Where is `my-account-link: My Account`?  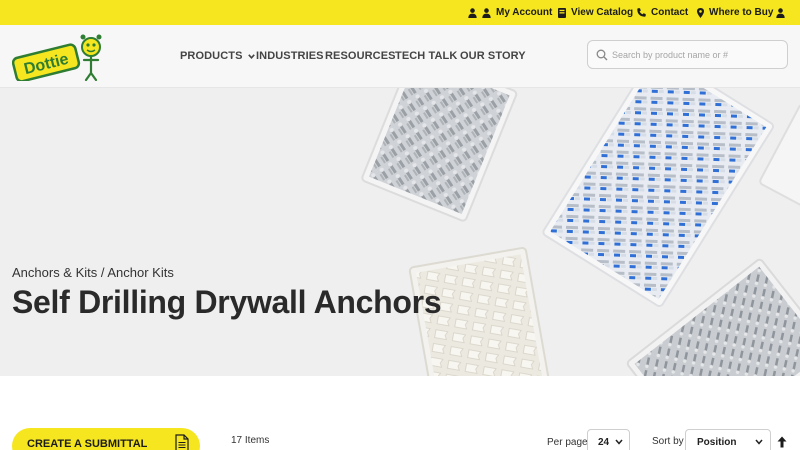 my-account-link: My Account is located at coordinates (510, 12).